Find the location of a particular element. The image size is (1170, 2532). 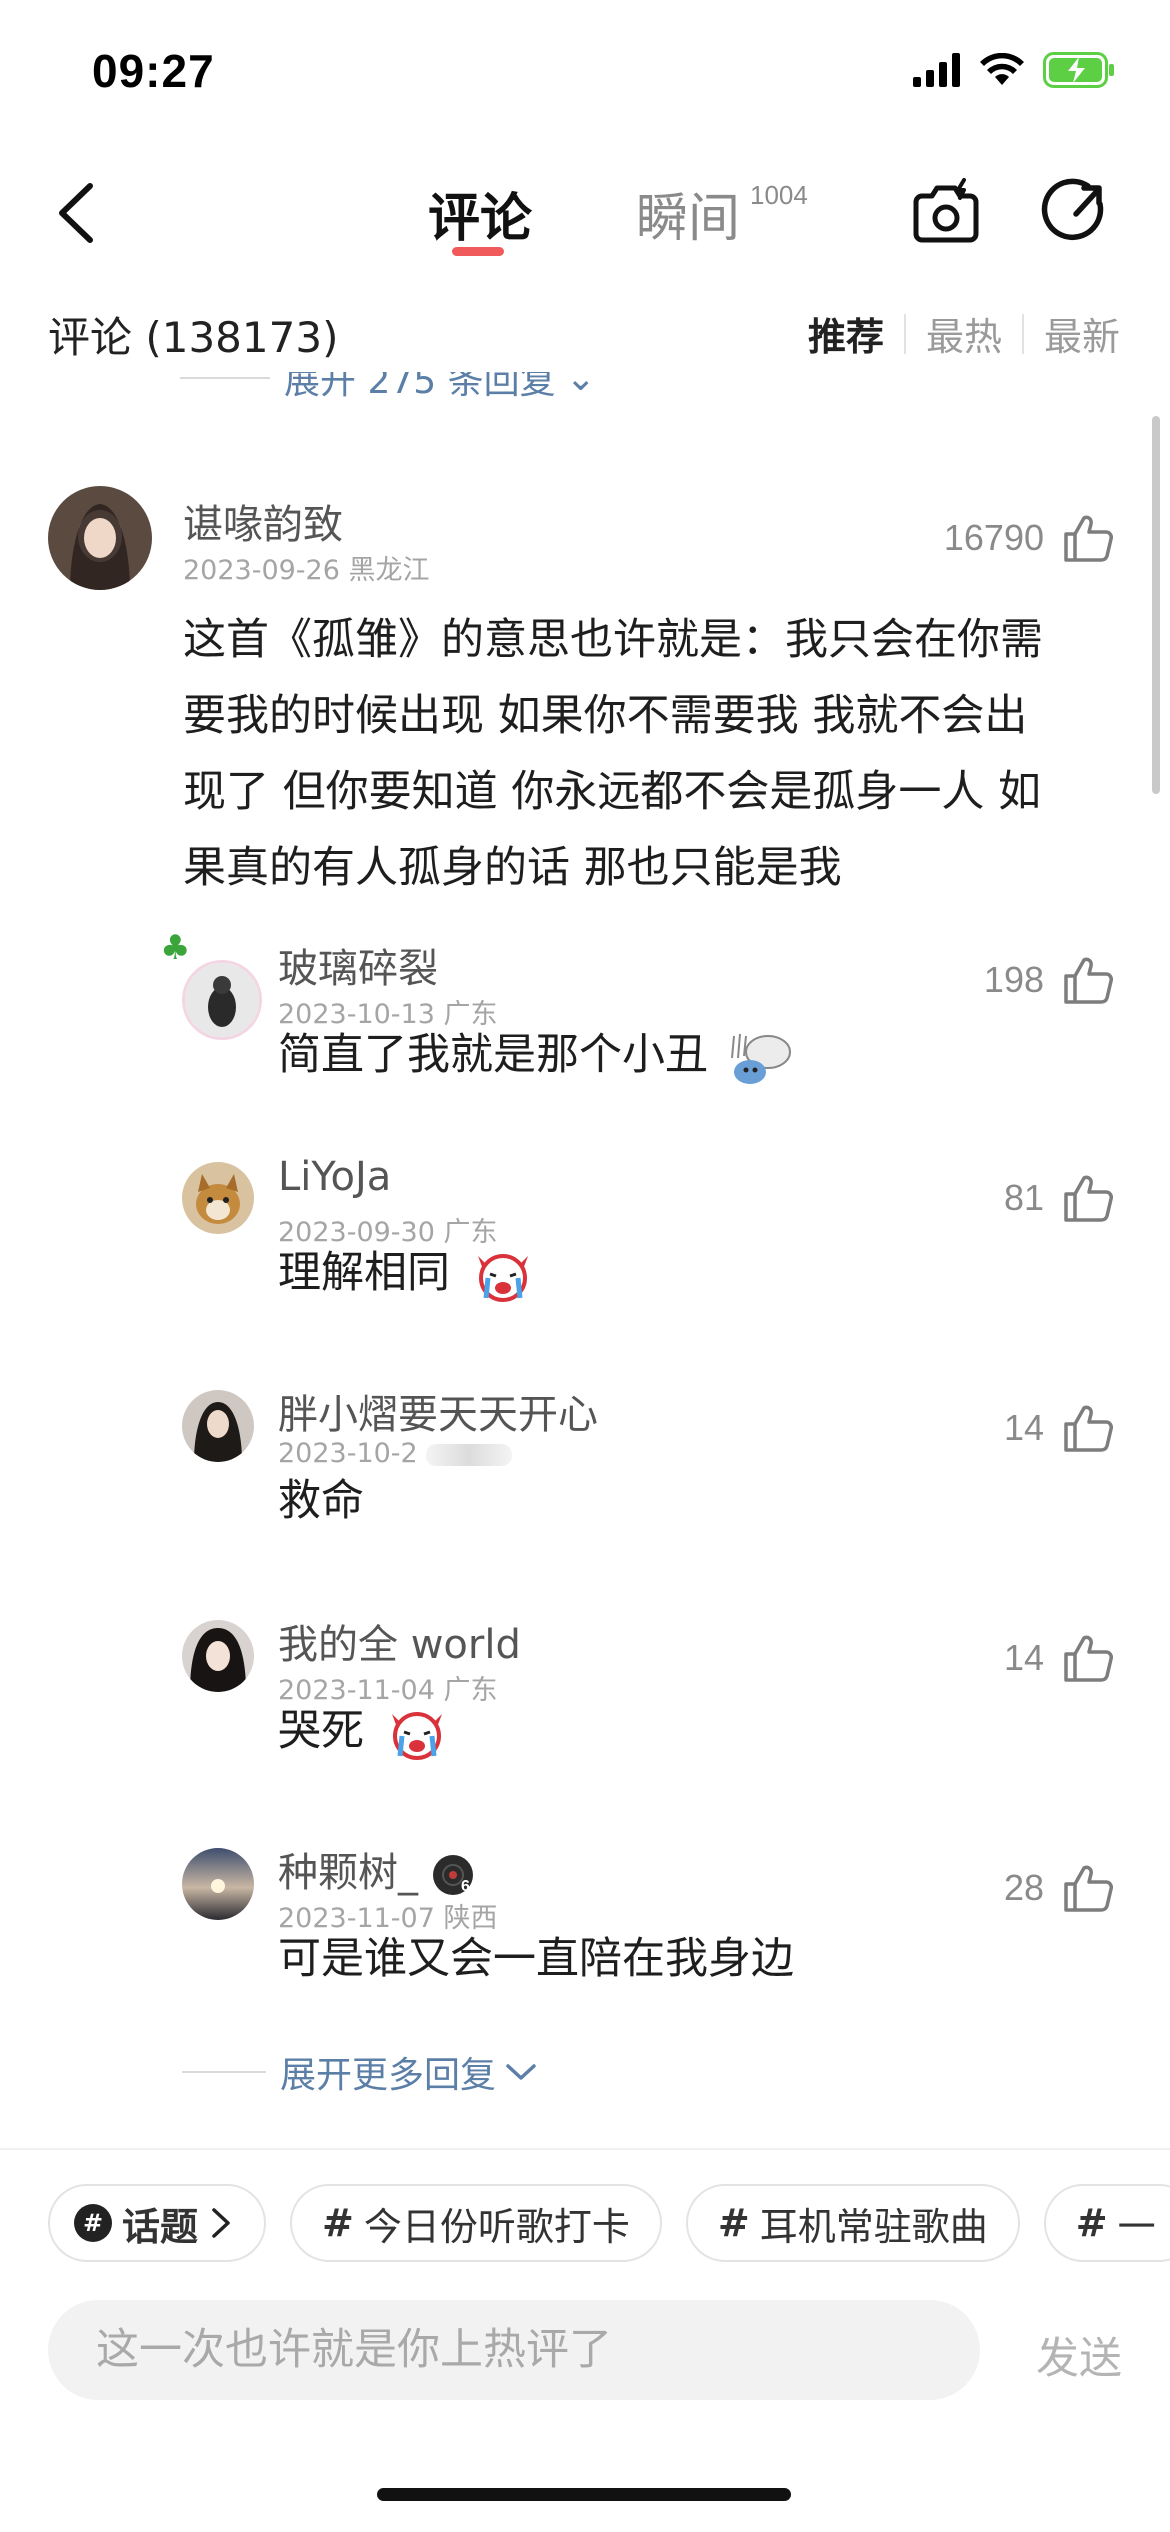

comment-meta: 2023-09-26 黑龙江 is located at coordinates (306, 567).